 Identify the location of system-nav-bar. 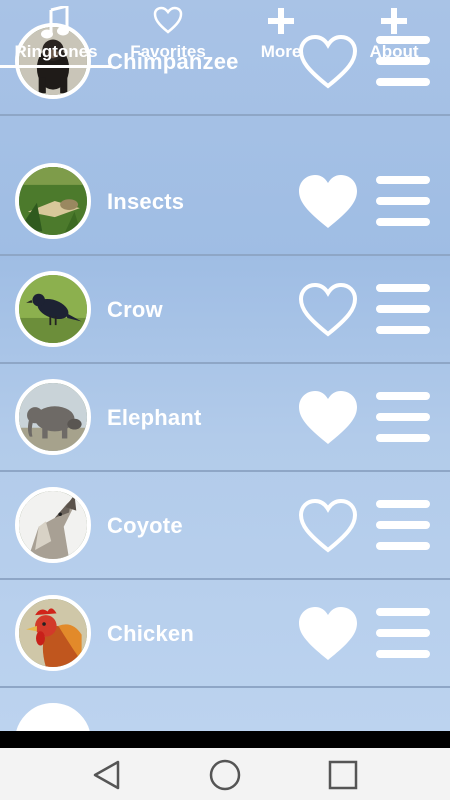
(225, 774).